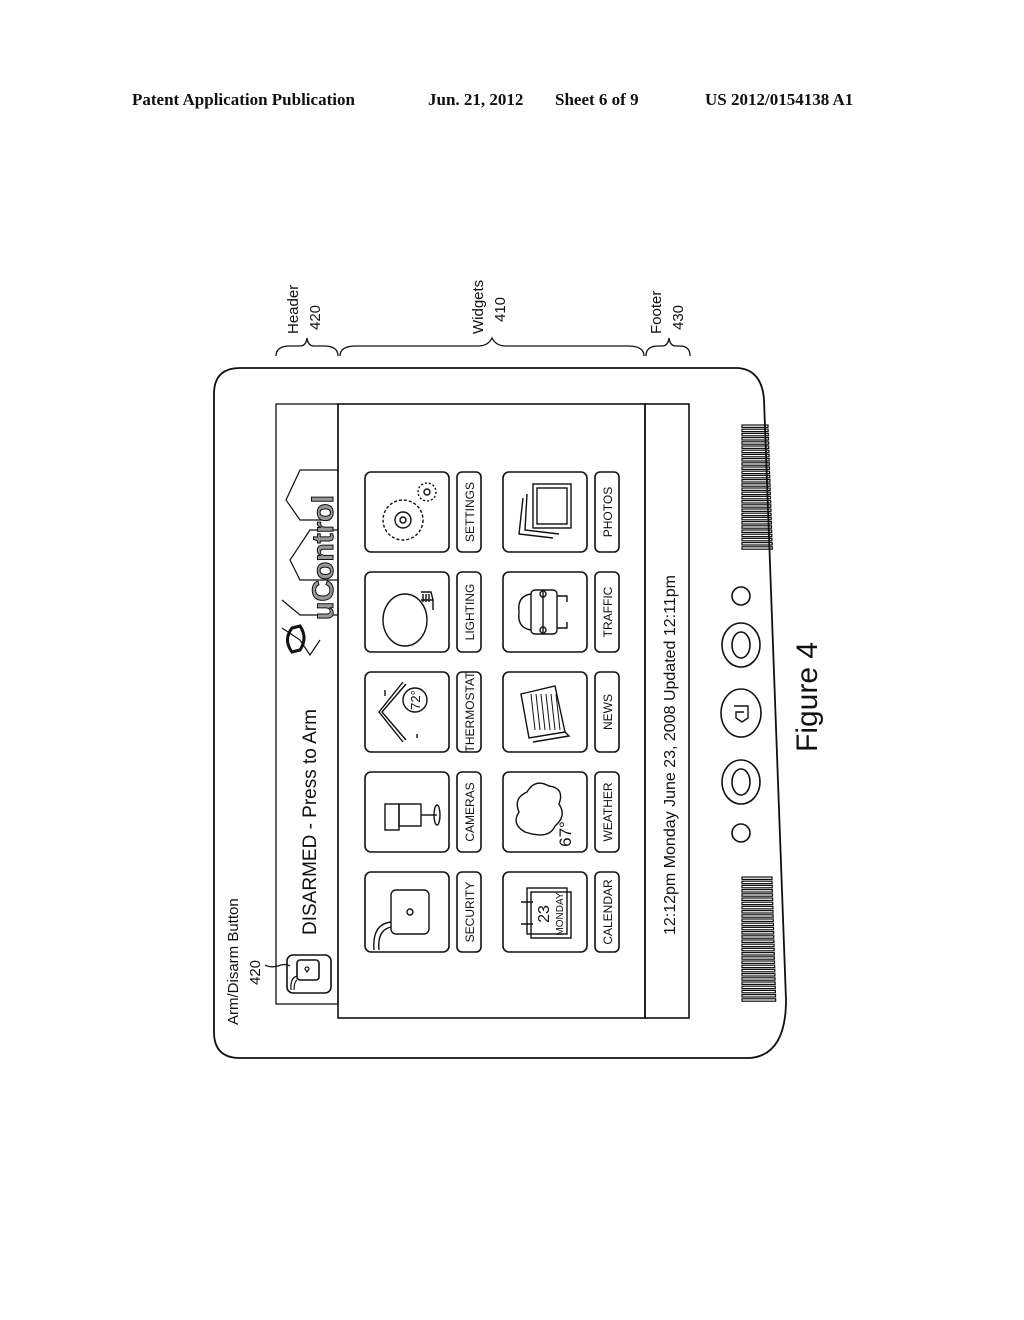 The height and width of the screenshot is (1320, 1024). Describe the element at coordinates (315, 317) in the screenshot. I see `header-callout-ref: 420` at that location.